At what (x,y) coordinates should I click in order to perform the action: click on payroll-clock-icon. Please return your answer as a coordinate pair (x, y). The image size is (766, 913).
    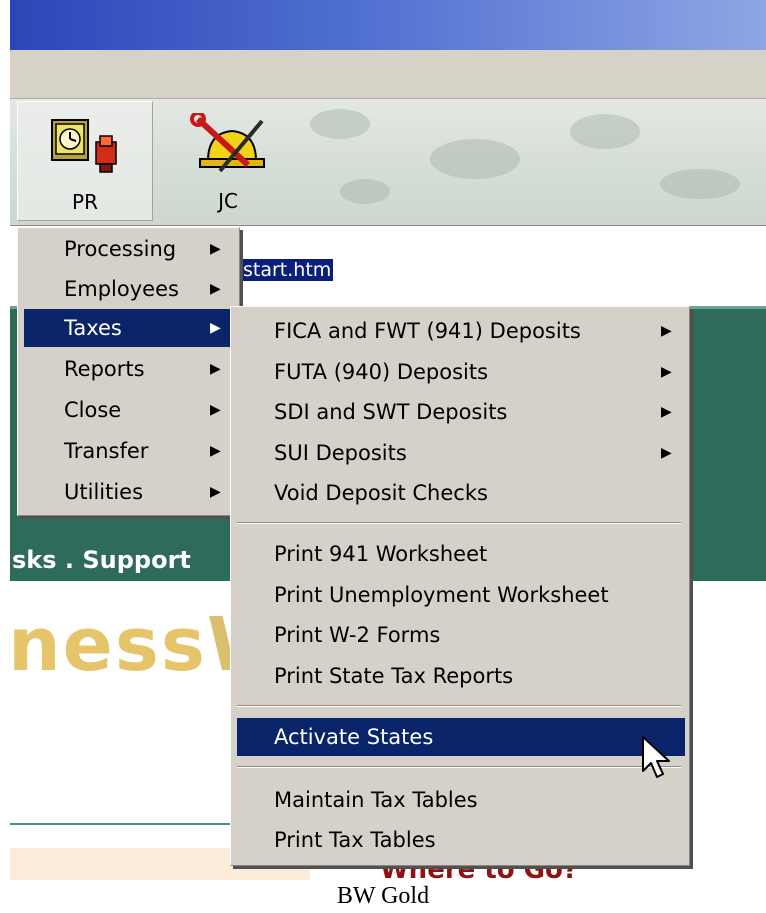
    Looking at the image, I should click on (84, 146).